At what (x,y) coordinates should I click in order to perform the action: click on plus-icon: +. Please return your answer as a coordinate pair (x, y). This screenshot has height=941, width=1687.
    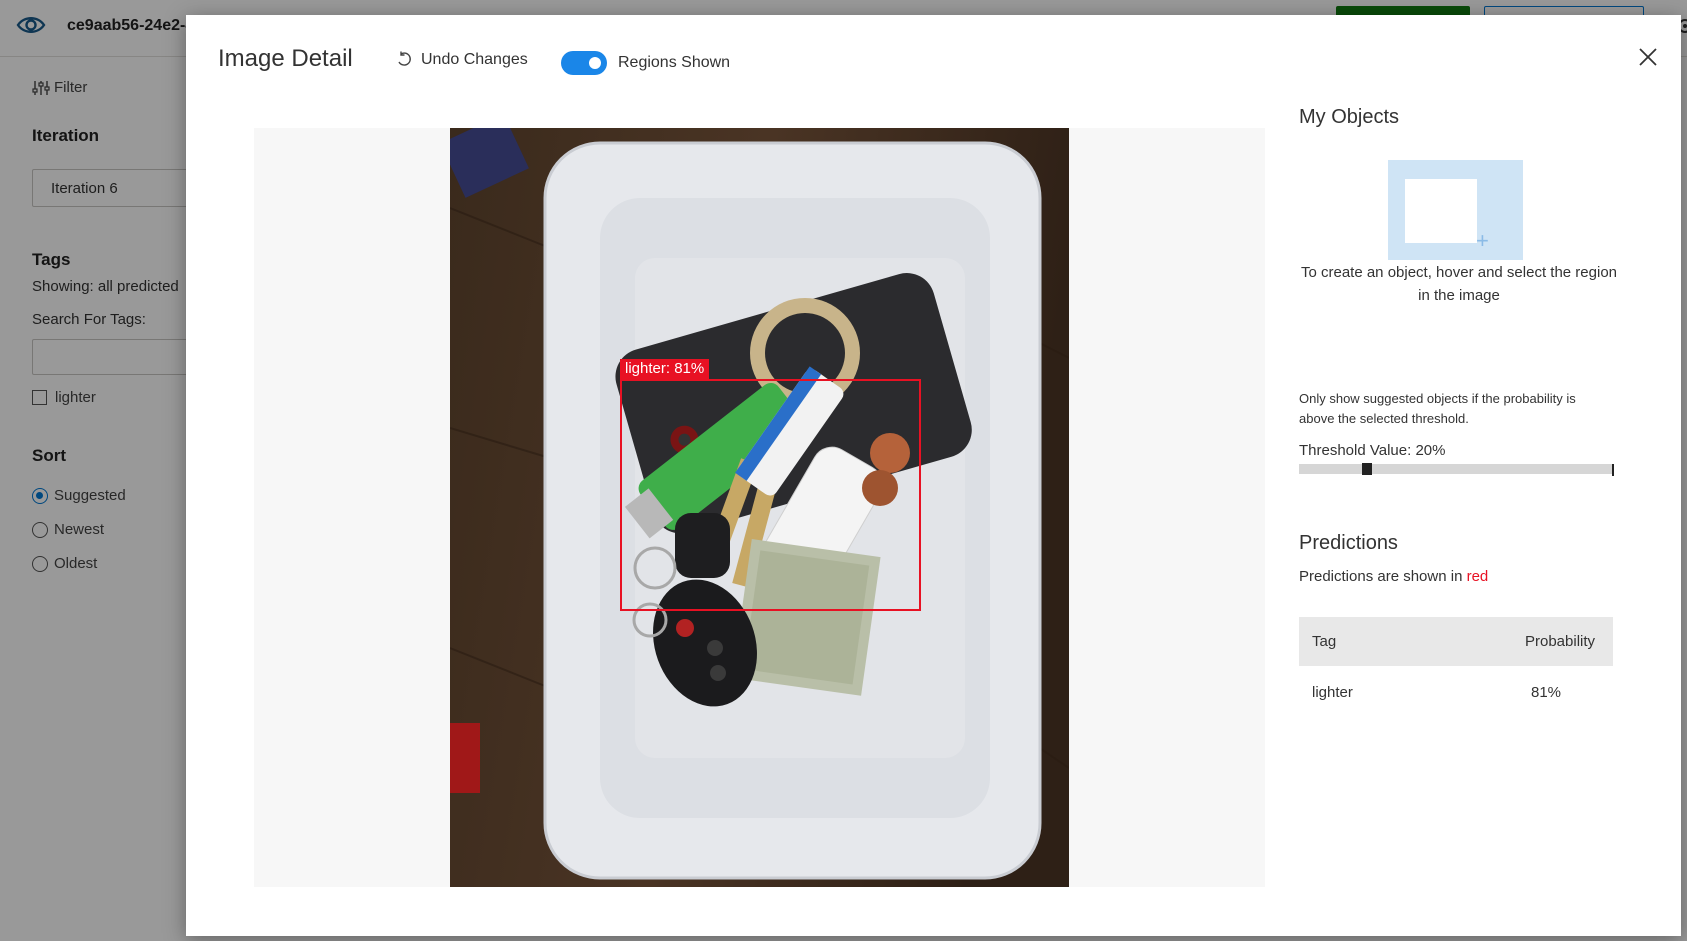
    Looking at the image, I should click on (1482, 240).